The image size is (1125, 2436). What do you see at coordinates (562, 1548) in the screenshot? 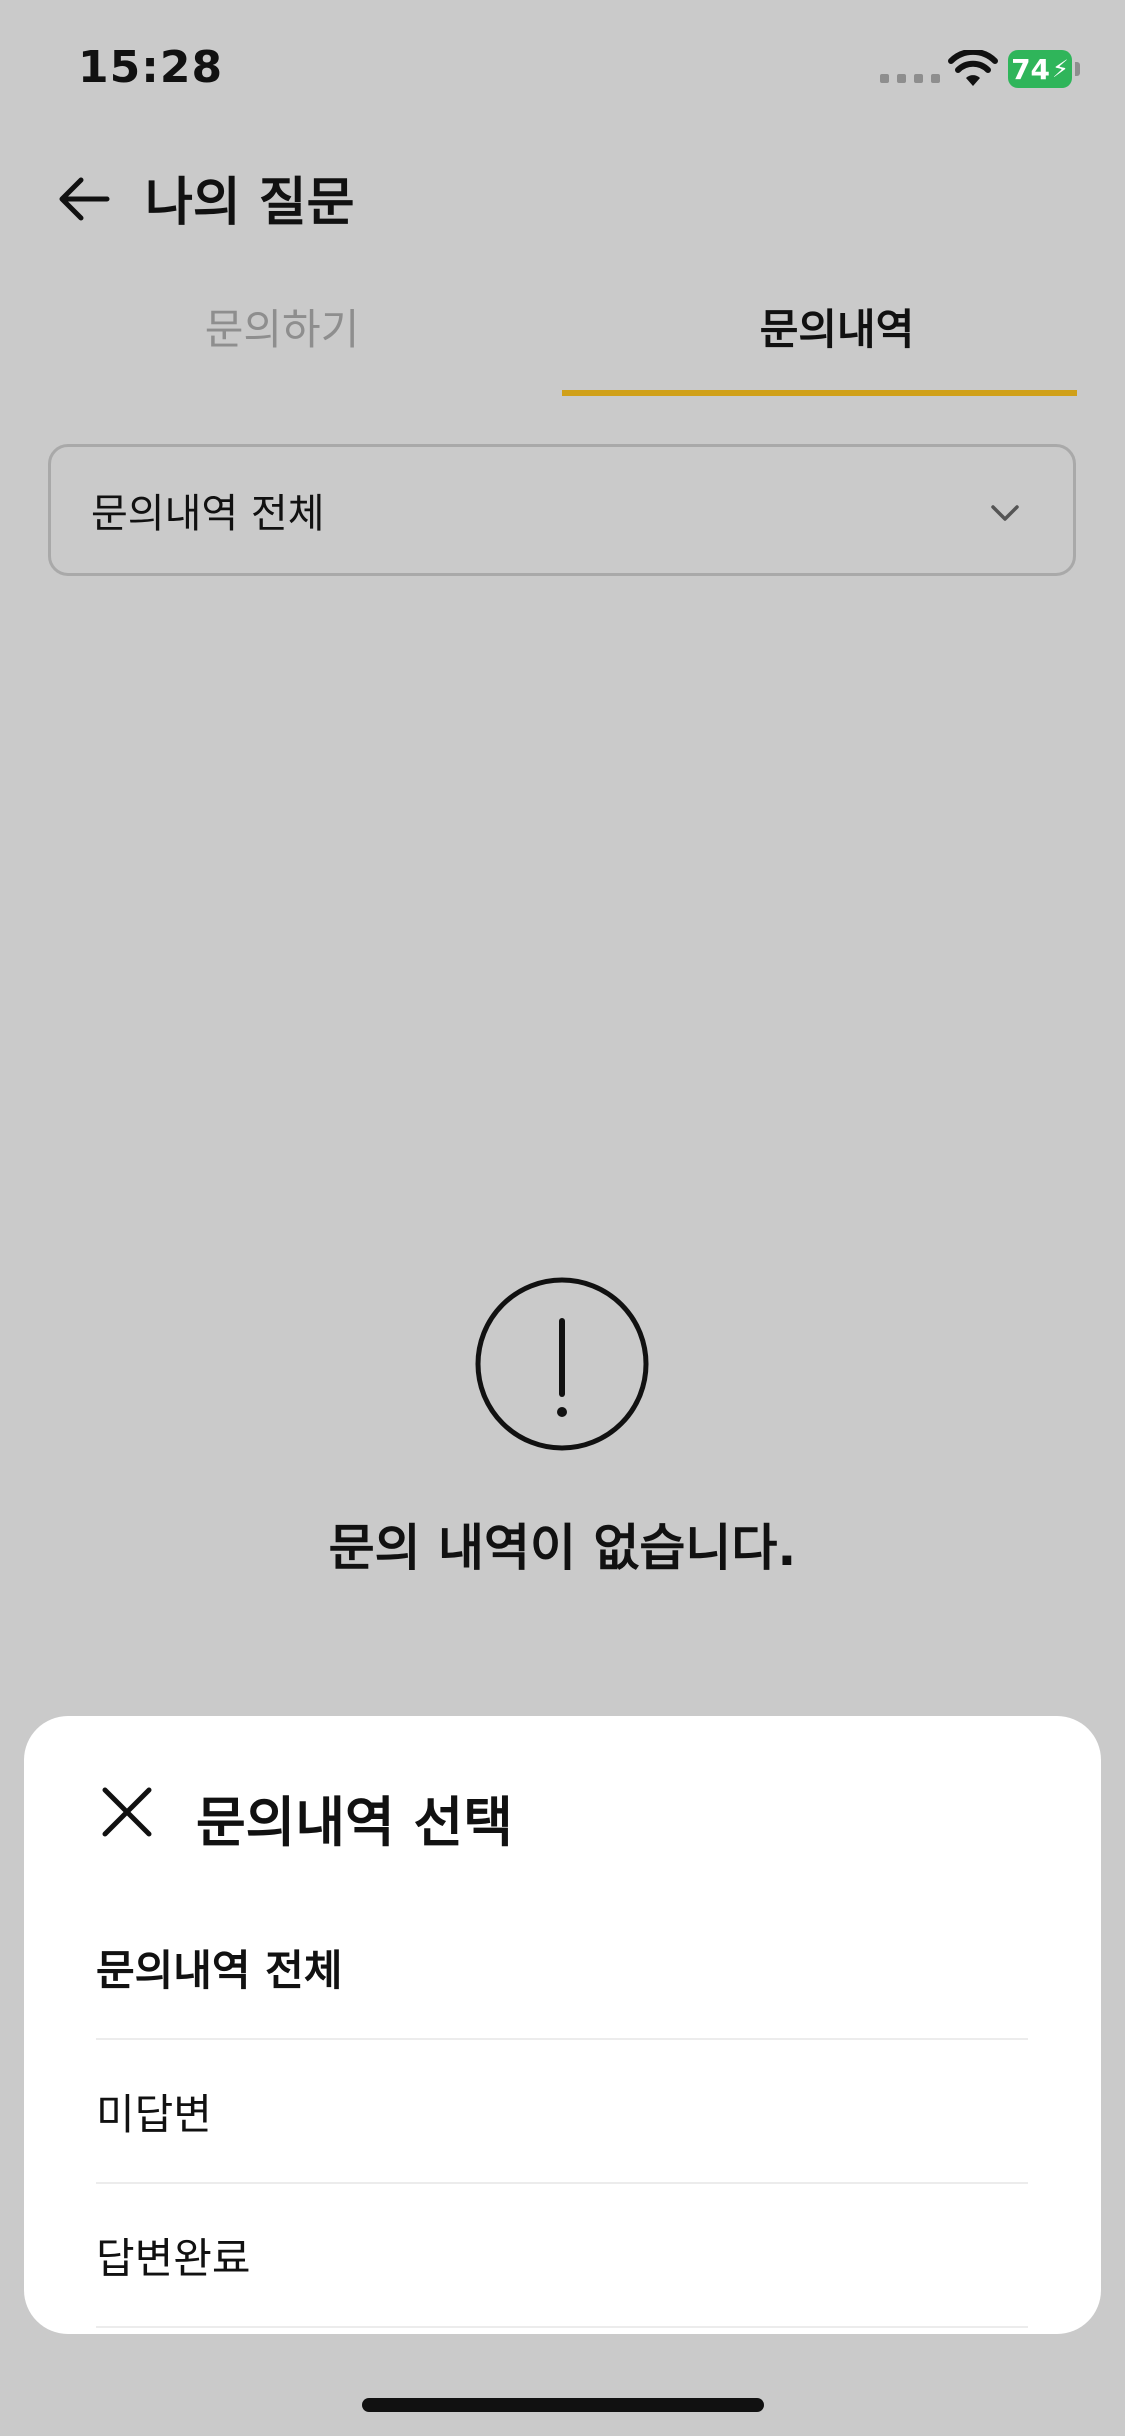
I see `empty-state-message: 문의 내역이 없습니다.` at bounding box center [562, 1548].